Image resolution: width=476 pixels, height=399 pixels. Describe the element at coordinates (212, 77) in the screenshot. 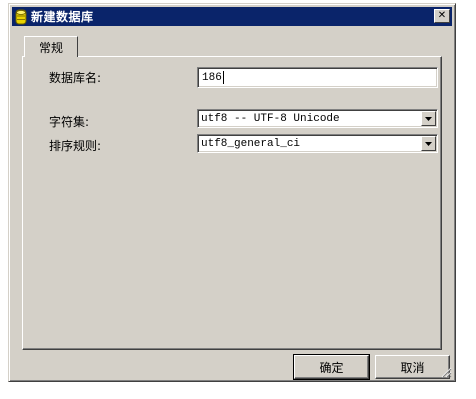

I see `database-name-value: 186` at that location.